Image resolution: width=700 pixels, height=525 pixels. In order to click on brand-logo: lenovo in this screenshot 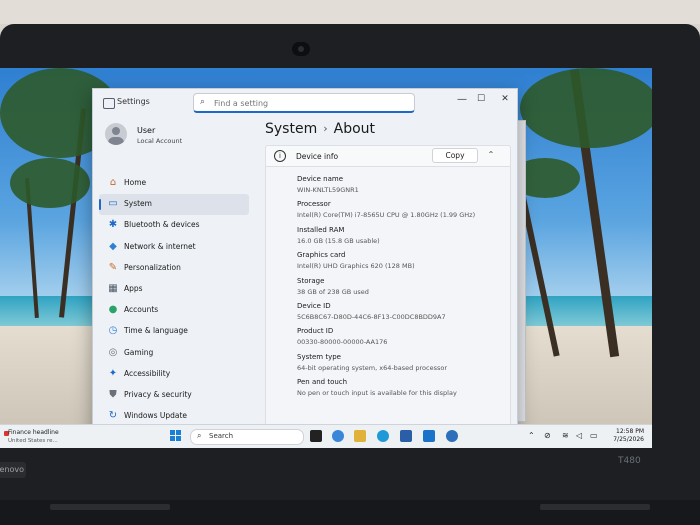, I will do `click(13, 470)`.